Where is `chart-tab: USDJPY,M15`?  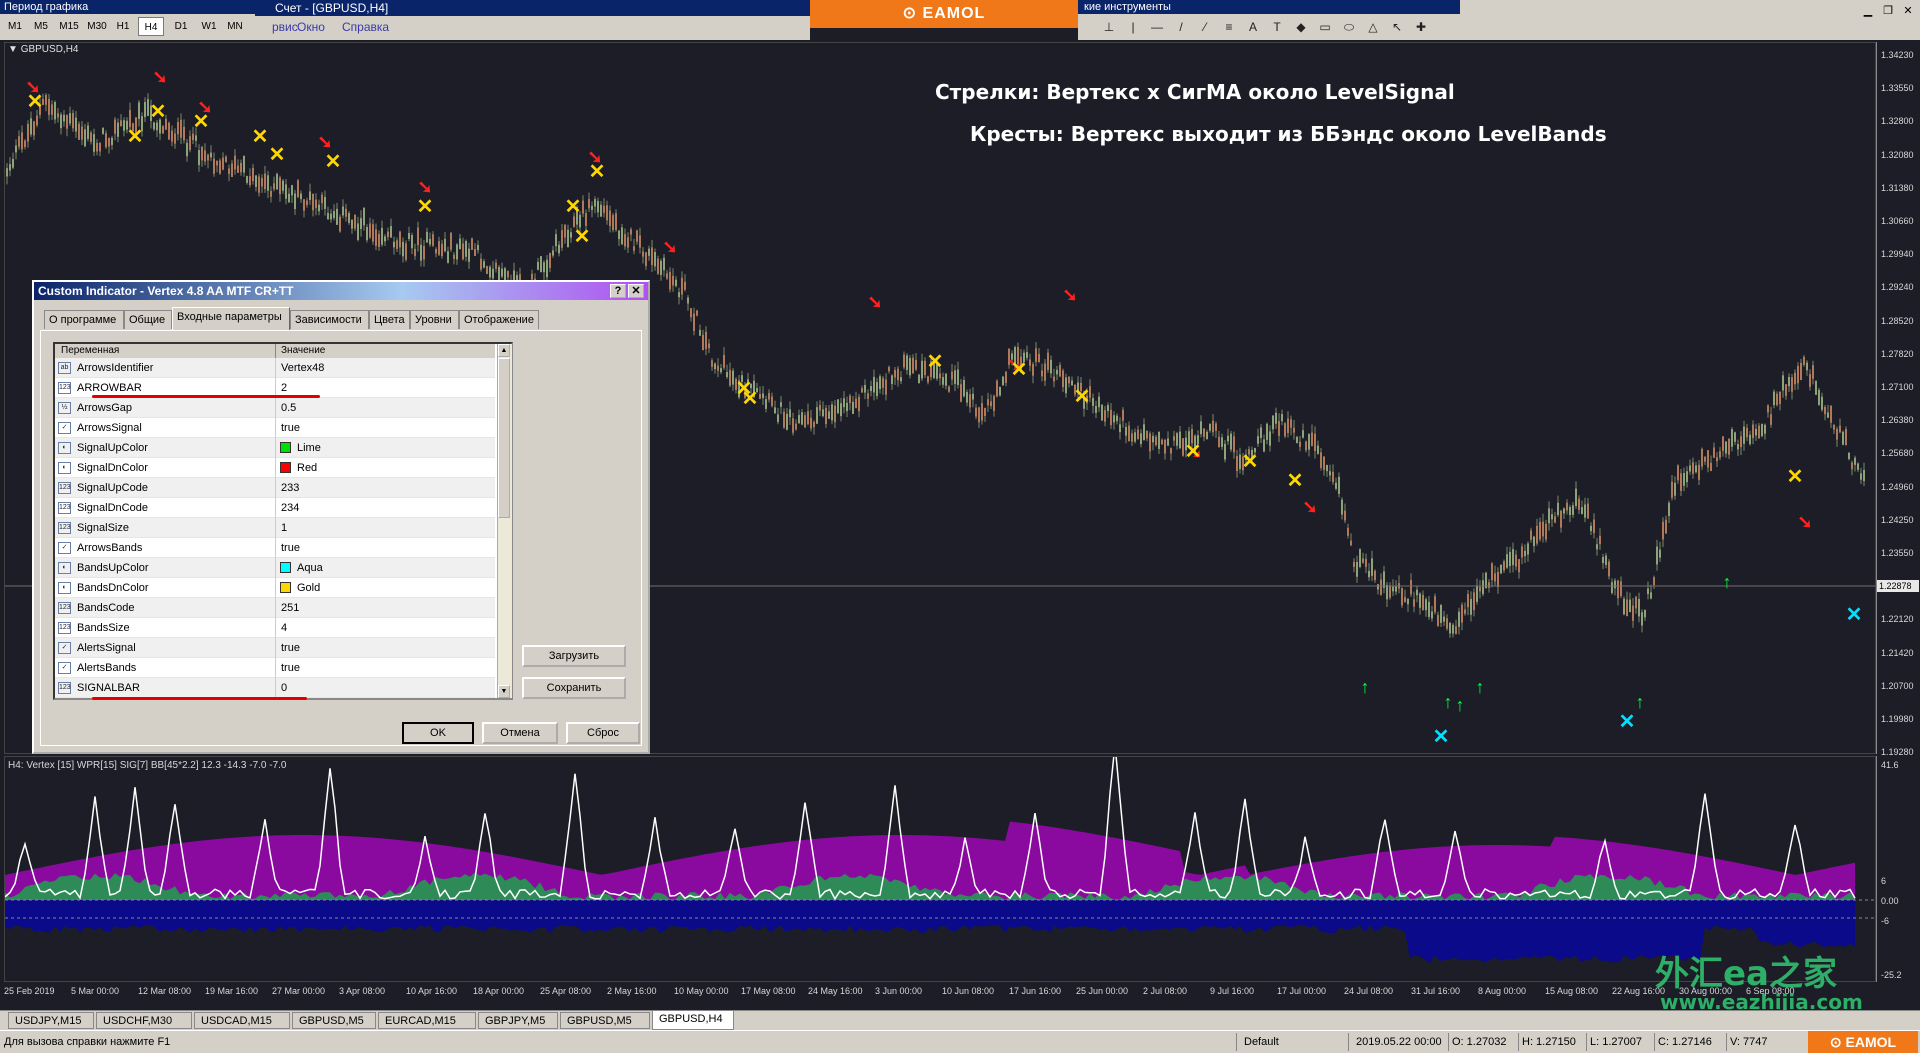 chart-tab: USDJPY,M15 is located at coordinates (51, 1020).